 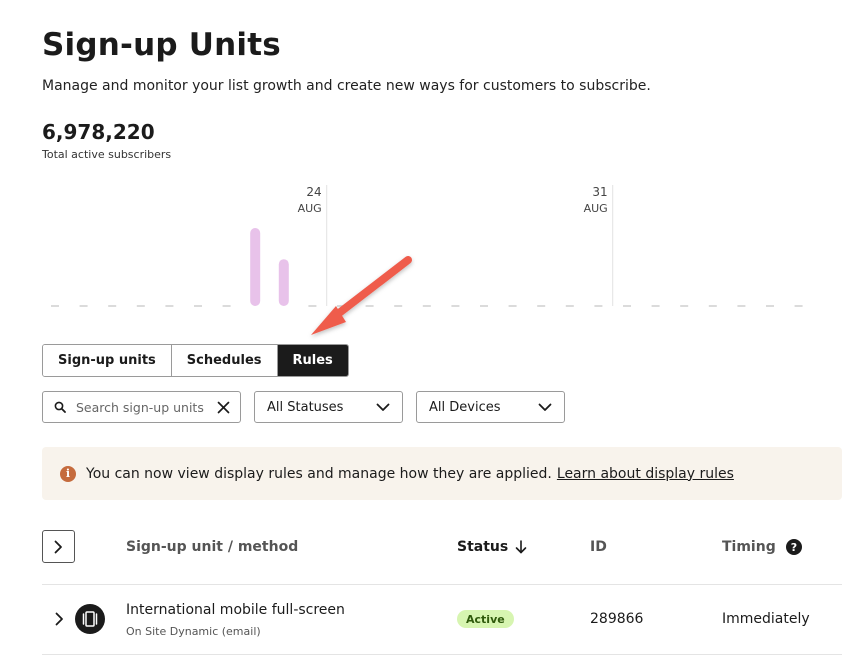 What do you see at coordinates (107, 360) in the screenshot?
I see `tab-sign-up-units: Sign-up units` at bounding box center [107, 360].